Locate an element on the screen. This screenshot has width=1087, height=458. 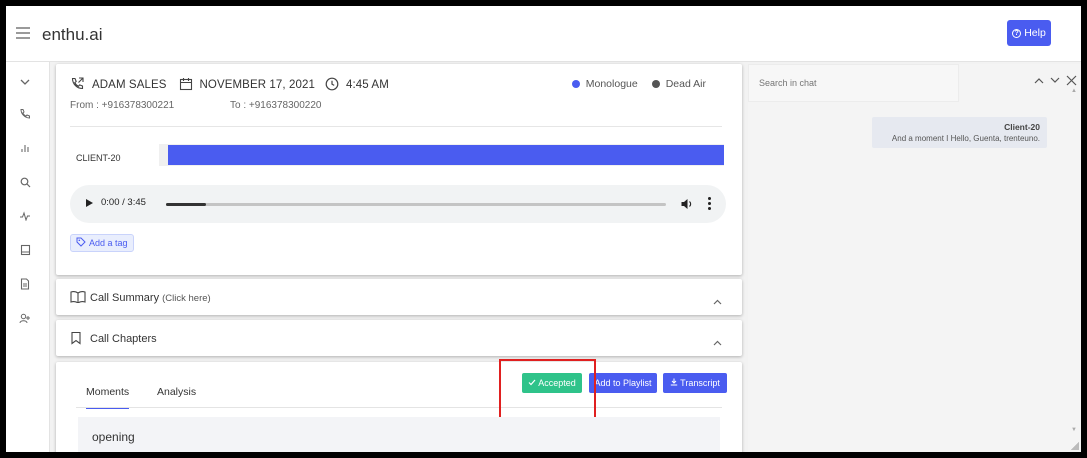
audio-player: 0:00 / 3:45 is located at coordinates (398, 204).